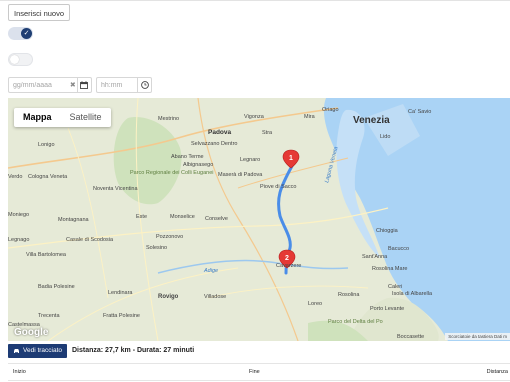  What do you see at coordinates (86, 117) in the screenshot?
I see `map-type-satellite-button: Satellite` at bounding box center [86, 117].